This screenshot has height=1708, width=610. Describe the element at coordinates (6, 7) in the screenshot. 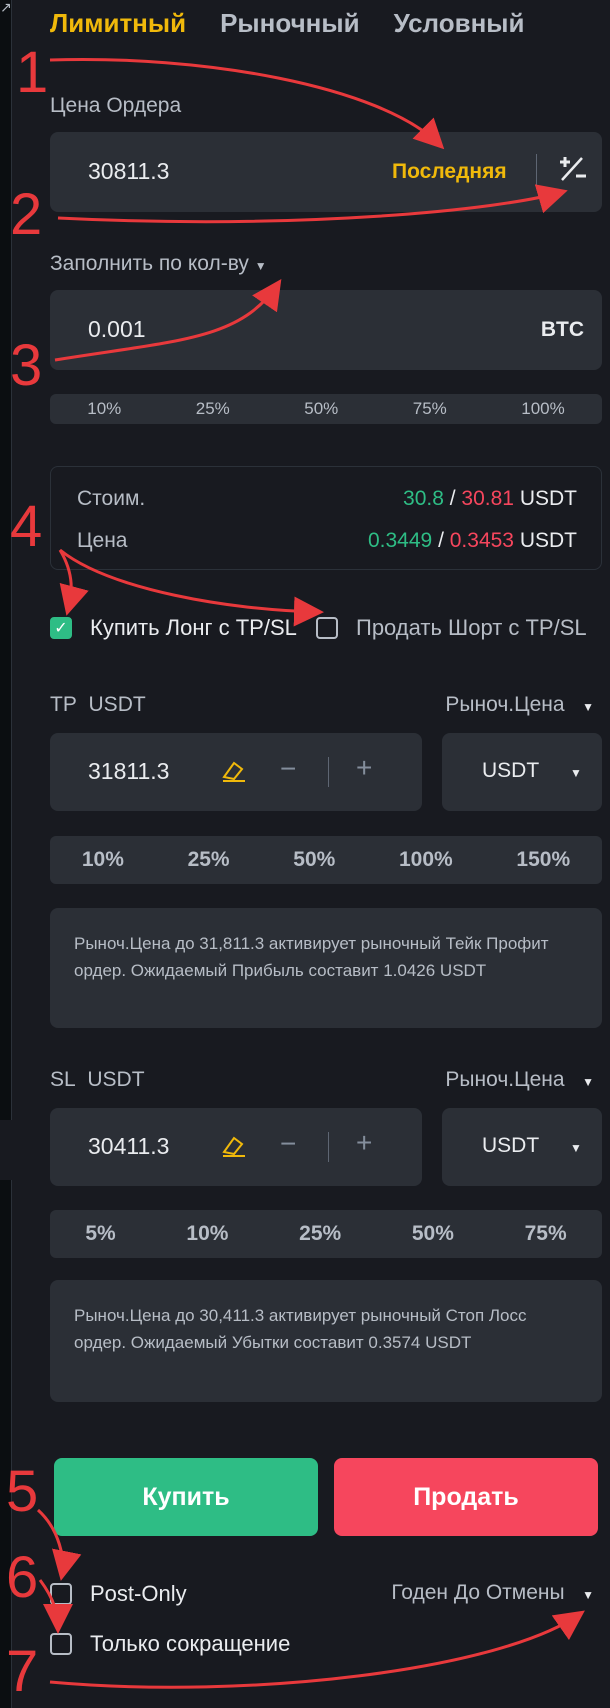

I see `expand-arrow-icon: ↗` at that location.